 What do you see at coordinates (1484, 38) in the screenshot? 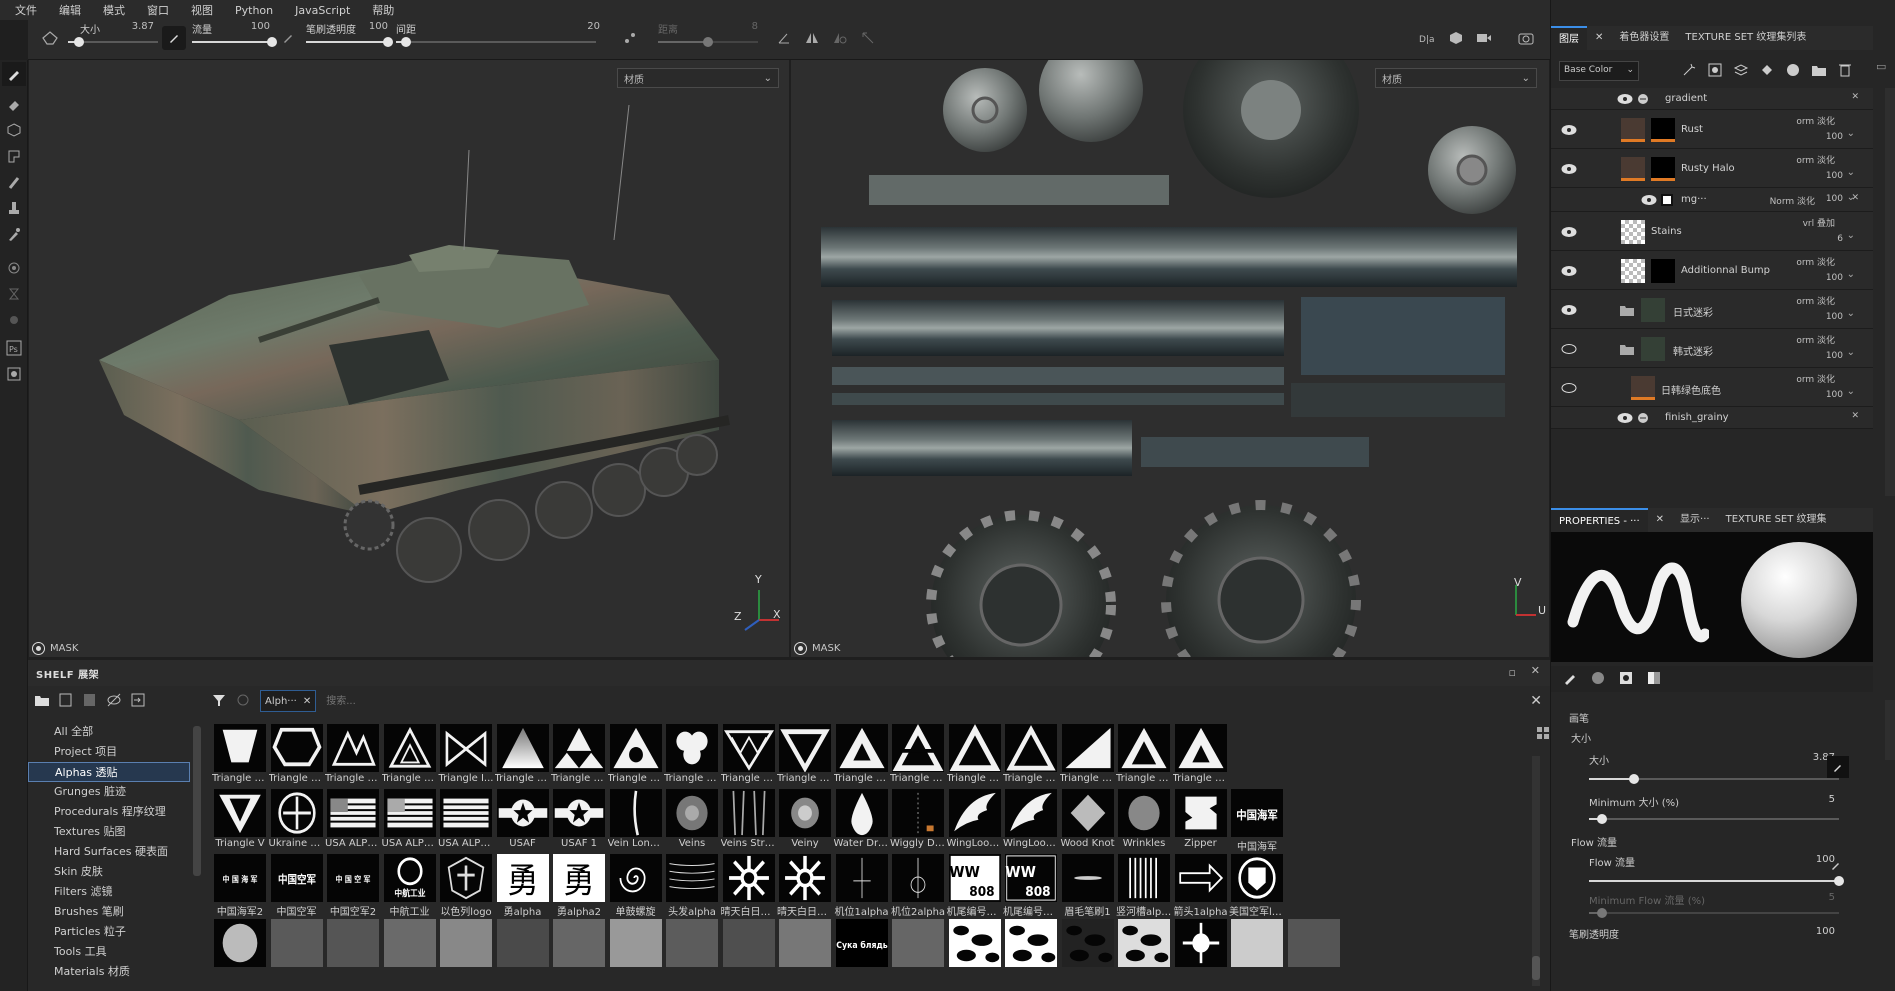
I see `camera-video-icon` at bounding box center [1484, 38].